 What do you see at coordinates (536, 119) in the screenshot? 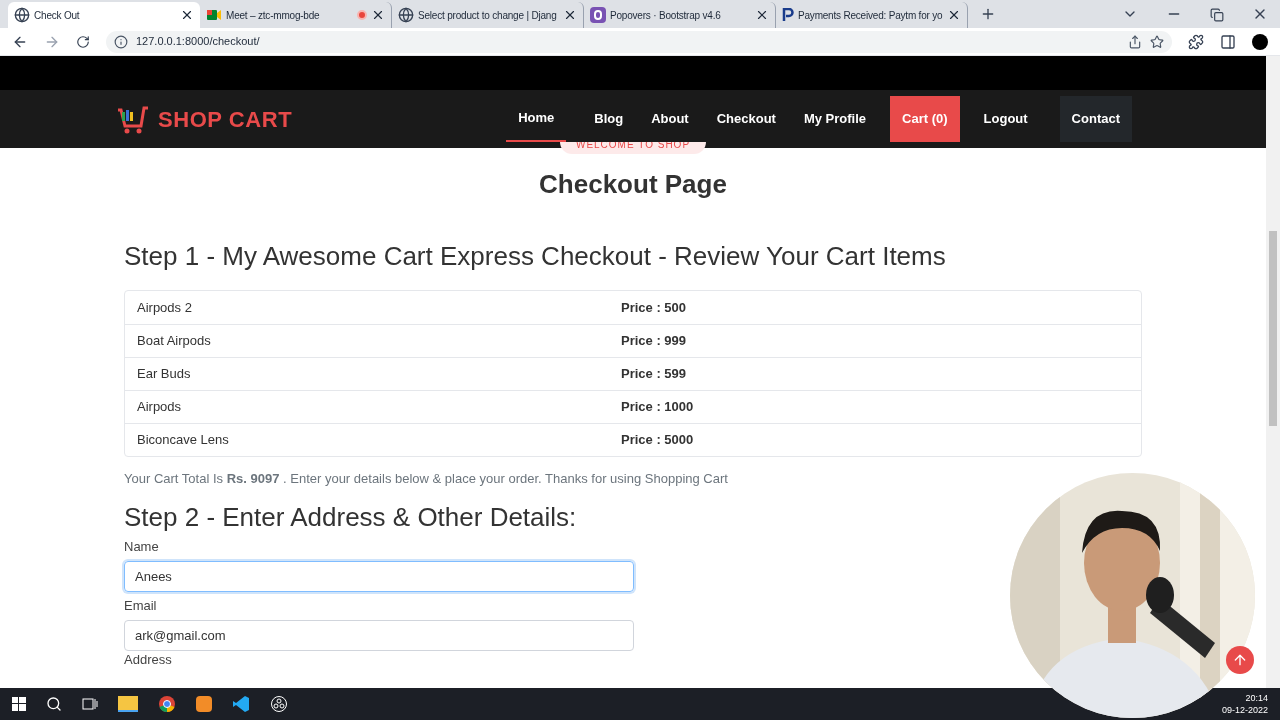
I see `nav-link: Home` at bounding box center [536, 119].